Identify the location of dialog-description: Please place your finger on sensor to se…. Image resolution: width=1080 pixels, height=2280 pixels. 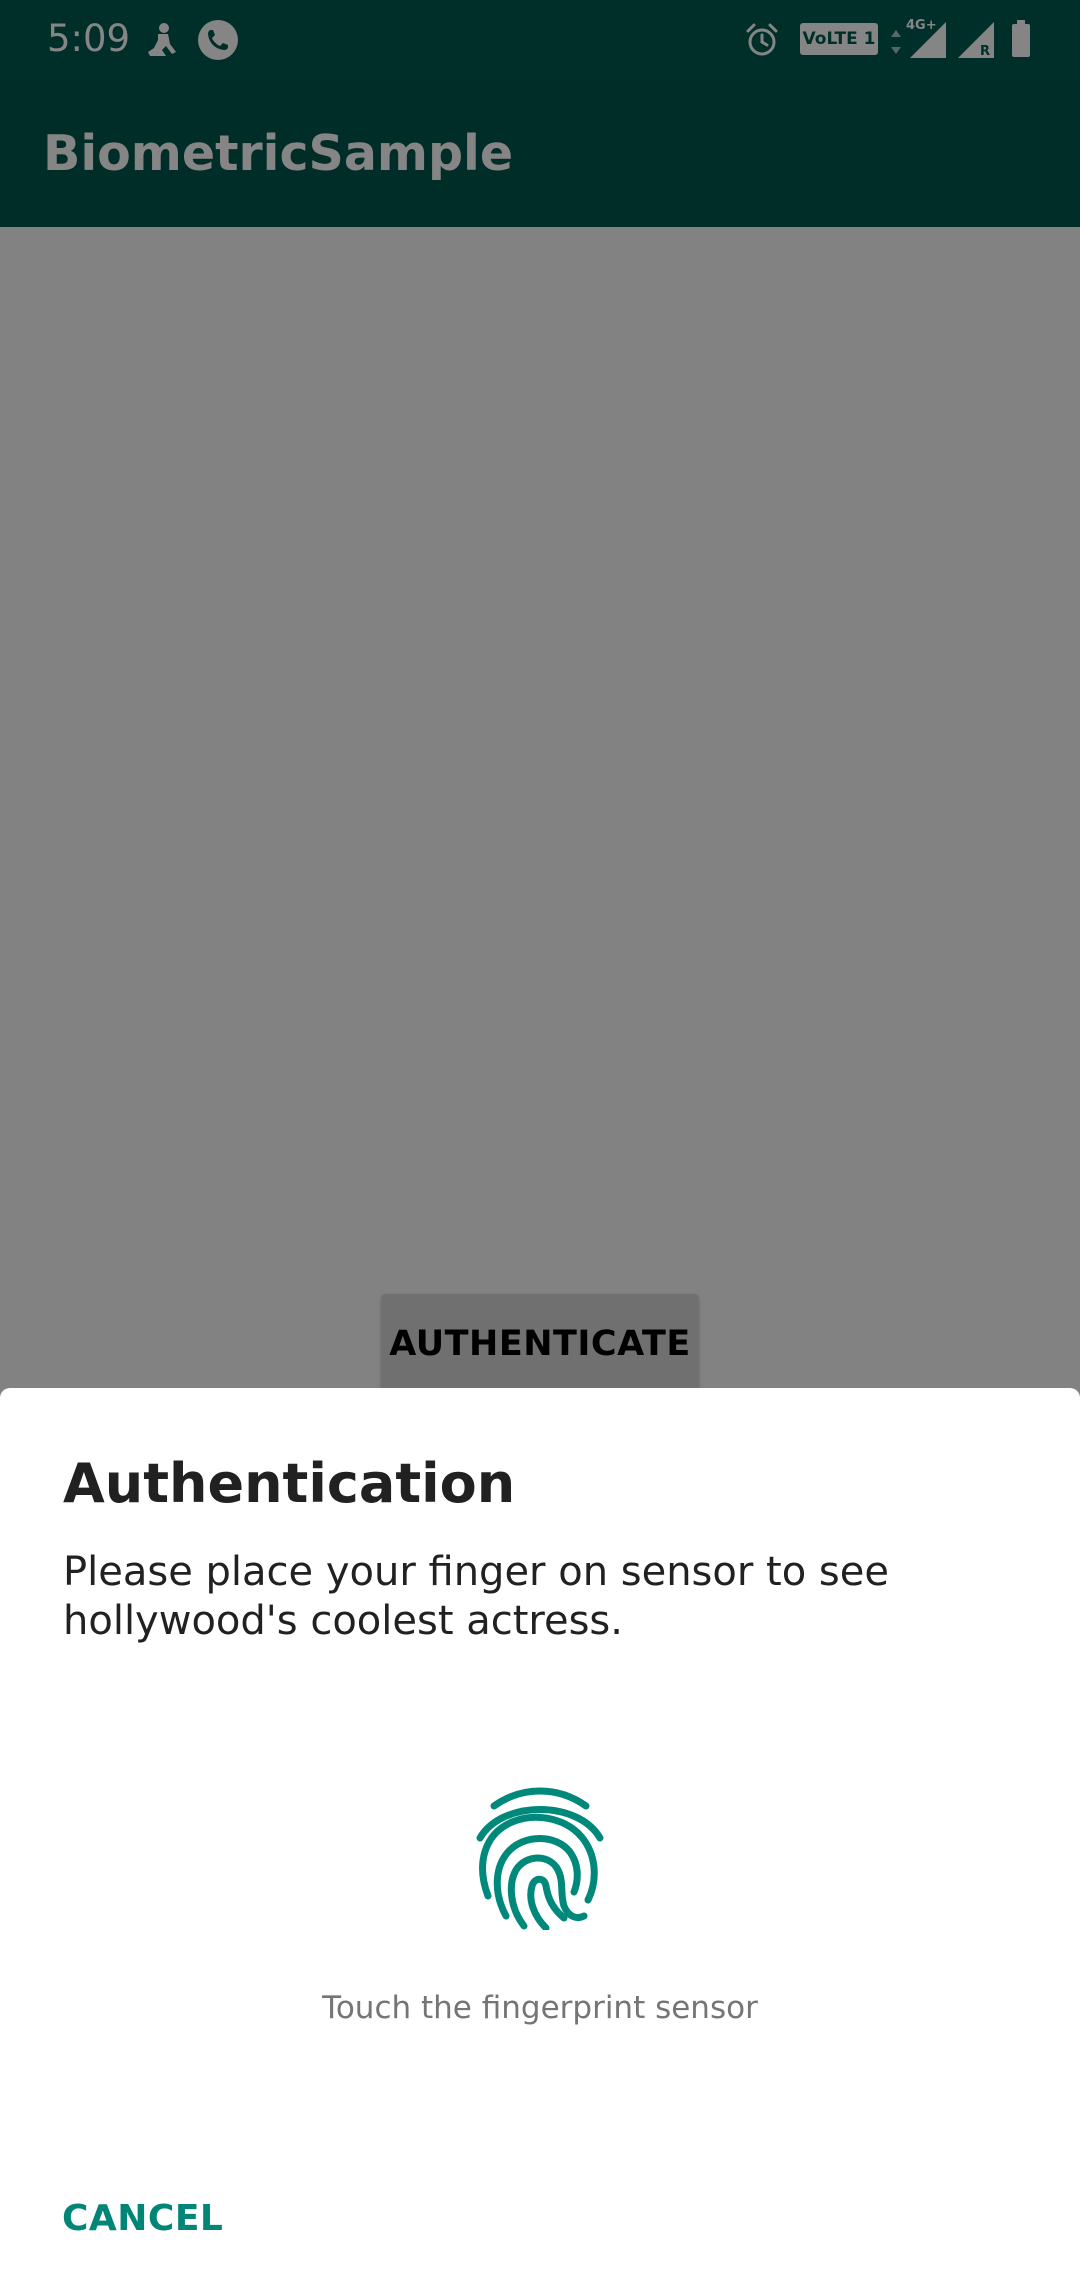
(476, 1596).